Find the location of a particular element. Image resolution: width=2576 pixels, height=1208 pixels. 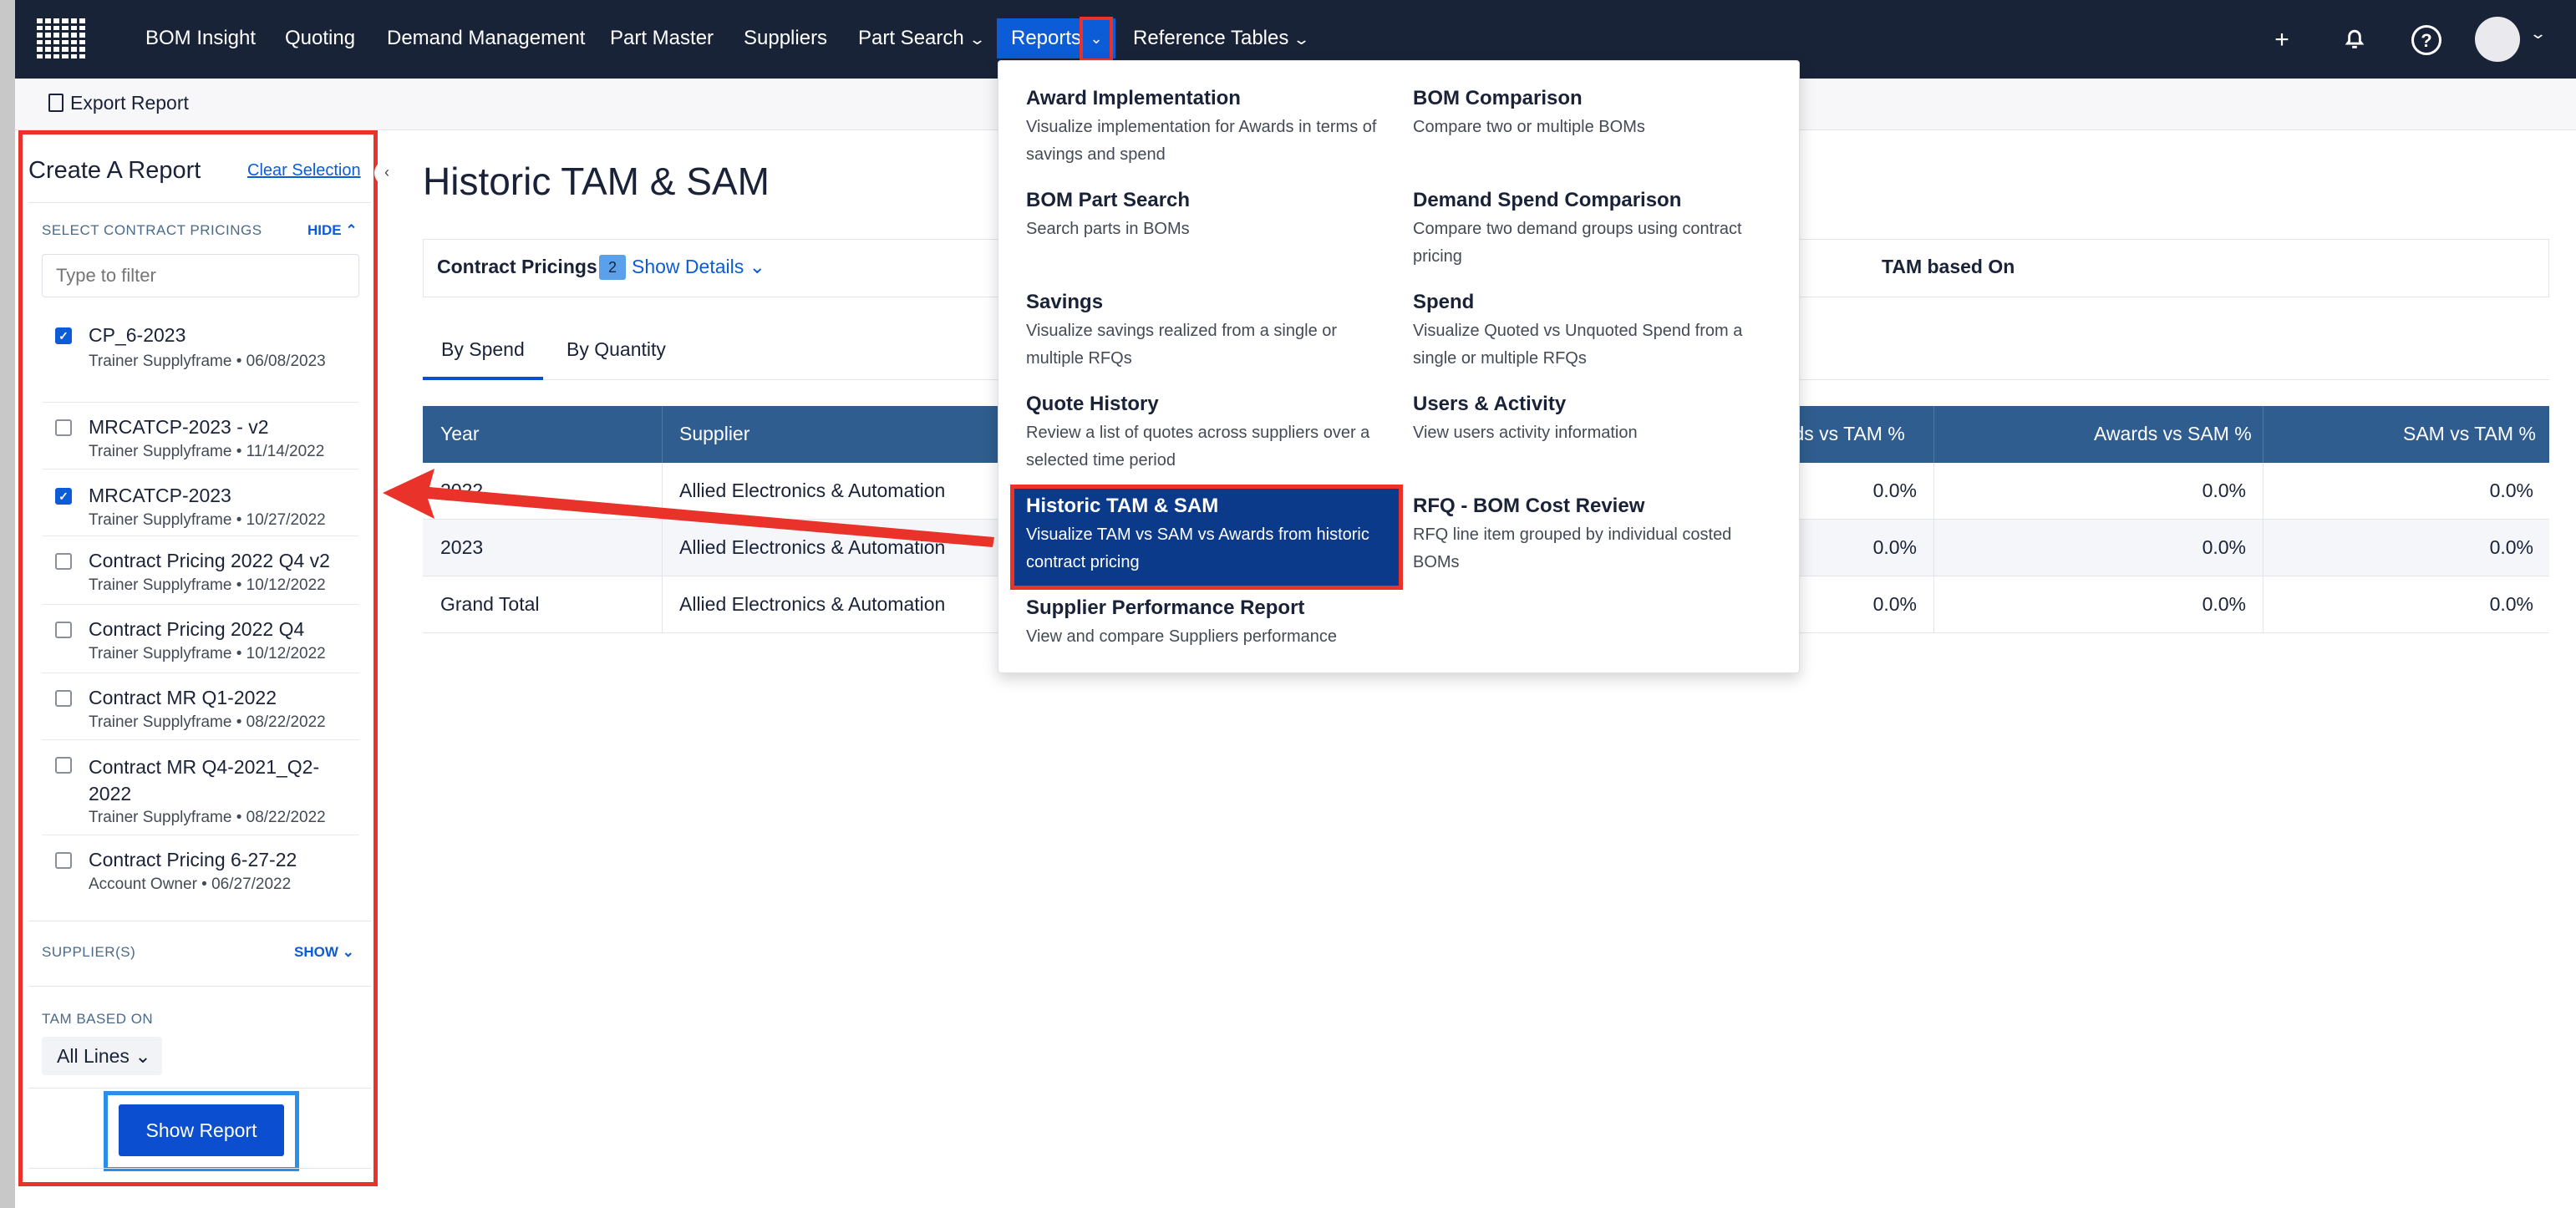

menu-item-historic-tam-sam-title: Historic TAM & SAM is located at coordinates (1122, 506).